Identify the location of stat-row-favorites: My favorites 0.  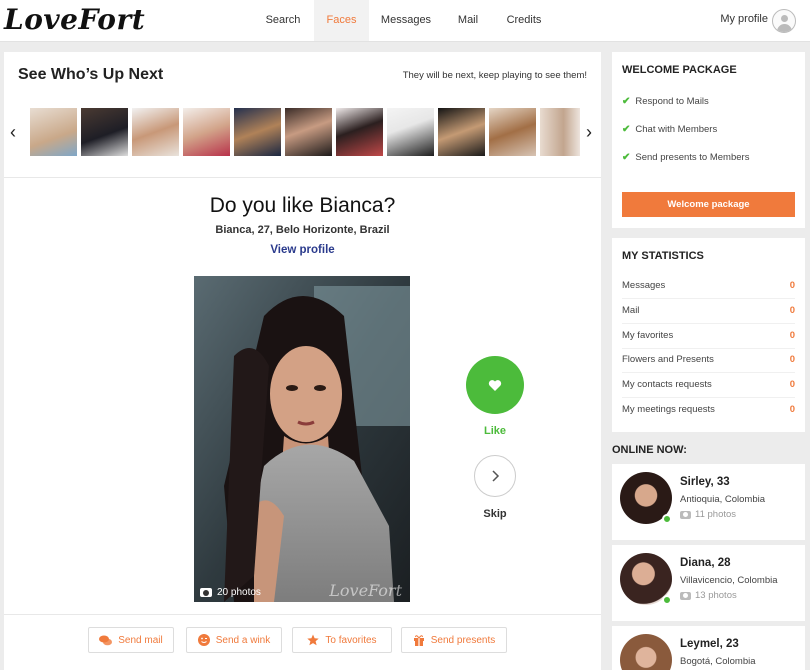
(708, 335).